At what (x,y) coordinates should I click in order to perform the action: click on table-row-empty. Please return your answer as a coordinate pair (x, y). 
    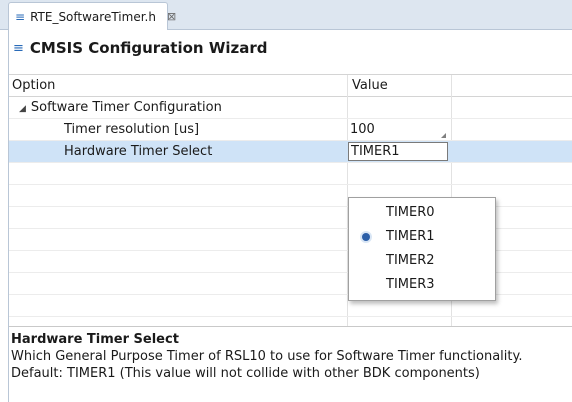
    Looking at the image, I should click on (290, 174).